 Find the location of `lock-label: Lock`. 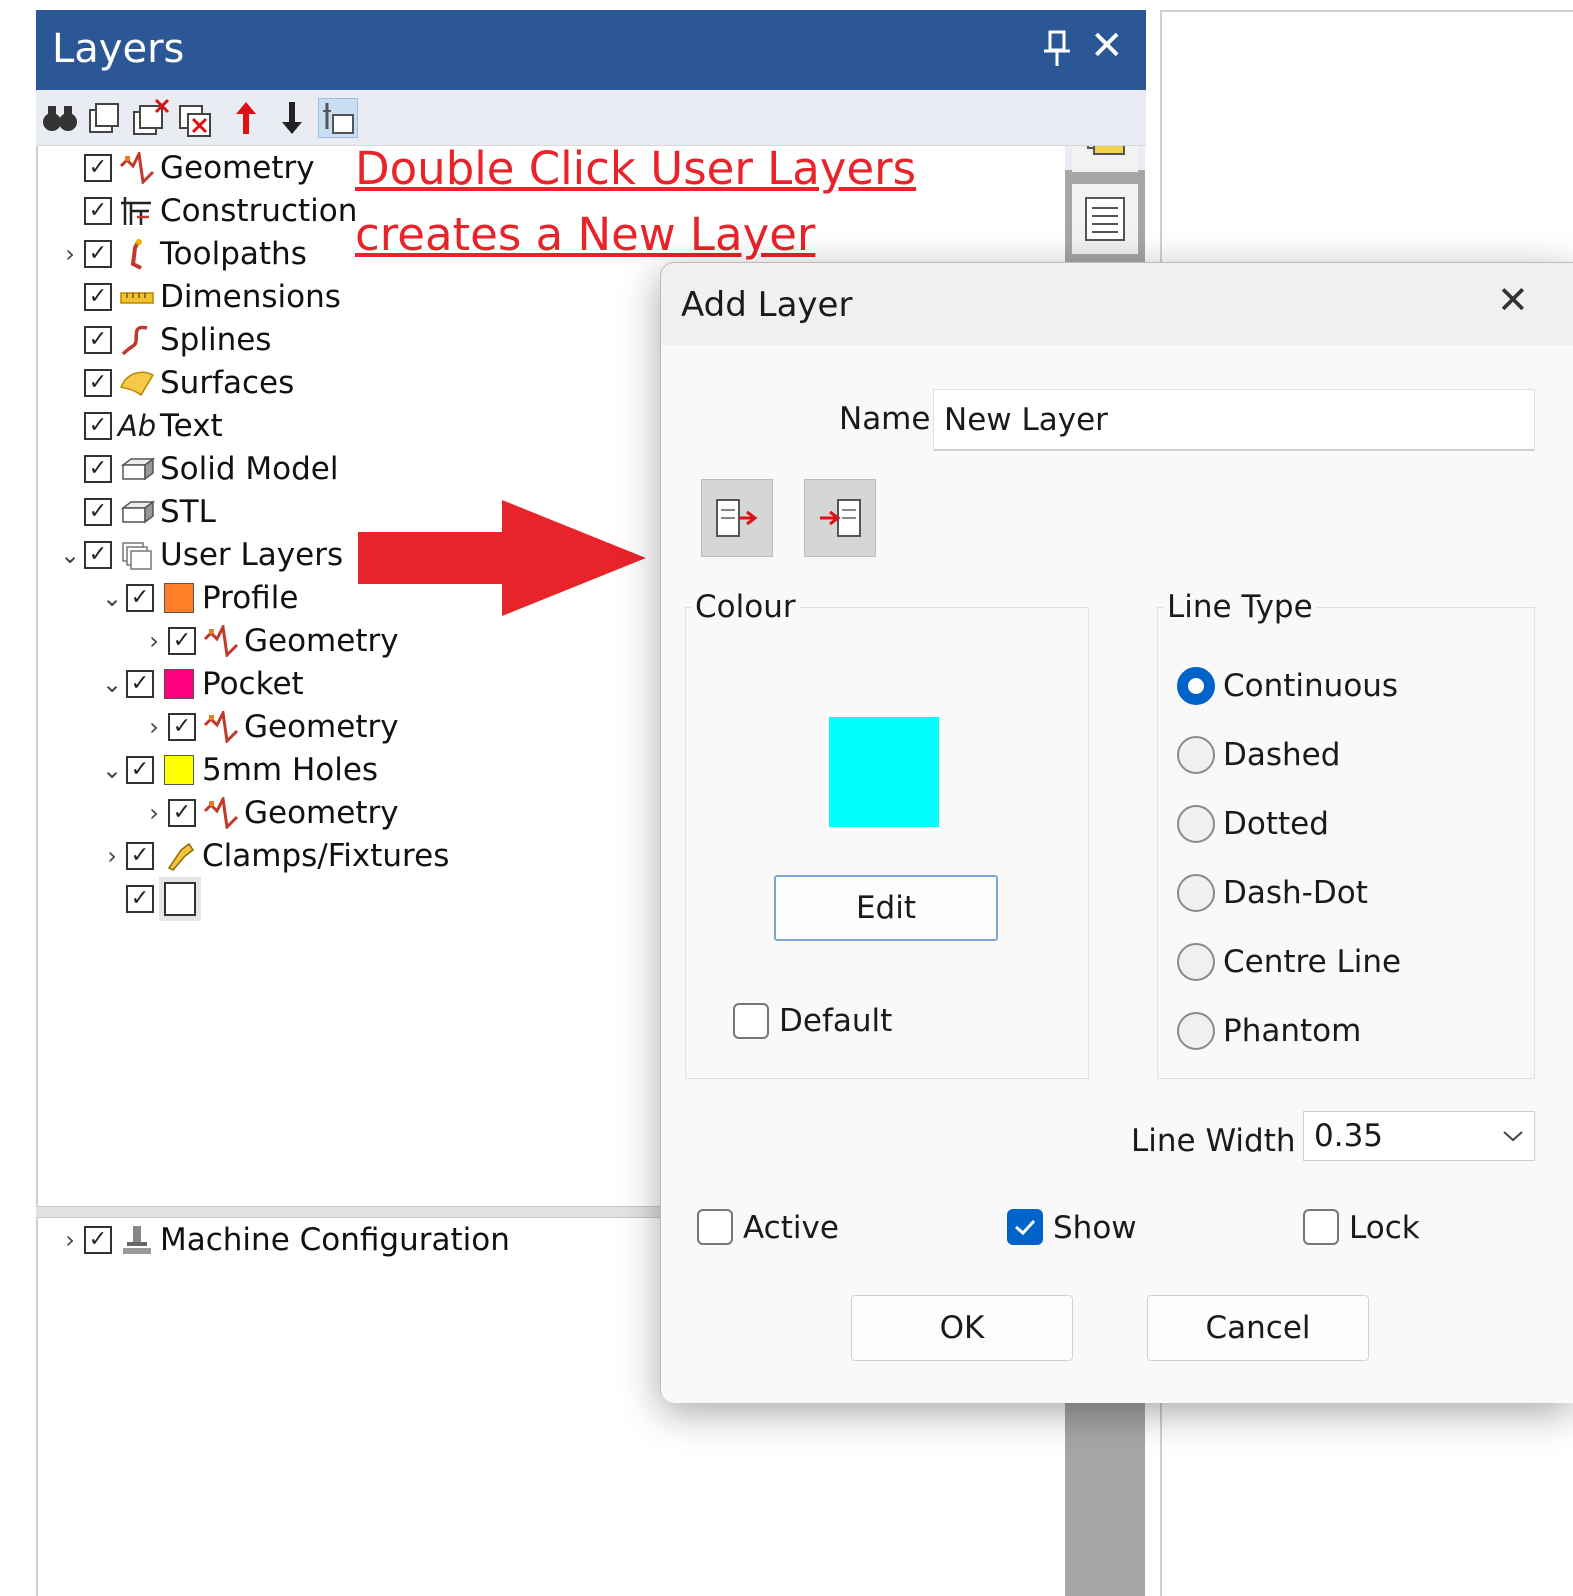

lock-label: Lock is located at coordinates (1384, 1228).